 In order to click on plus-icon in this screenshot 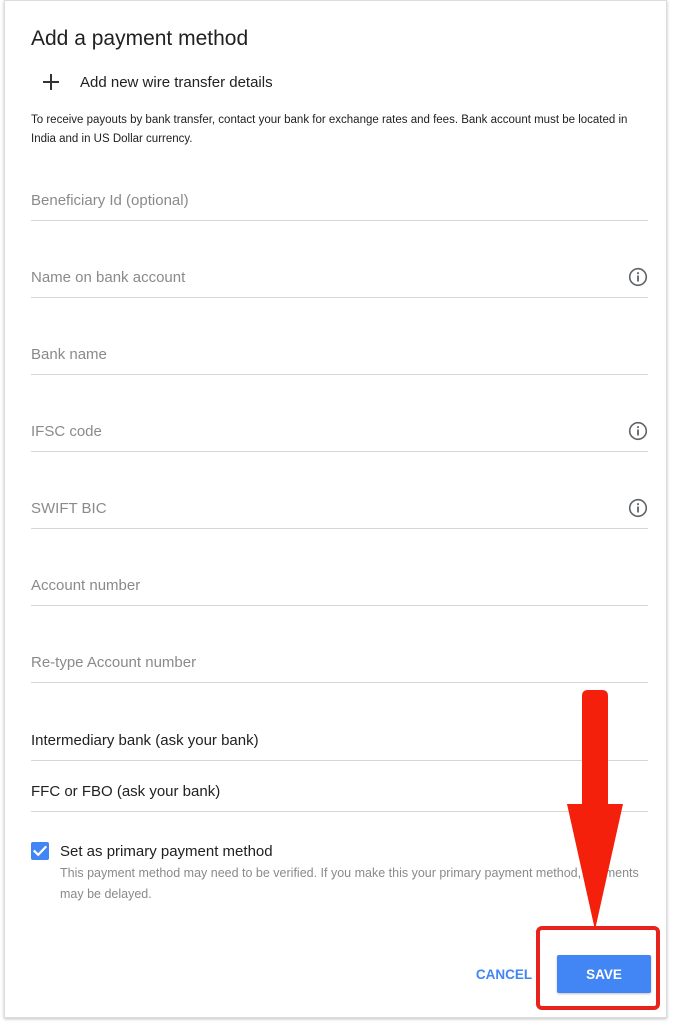, I will do `click(51, 82)`.